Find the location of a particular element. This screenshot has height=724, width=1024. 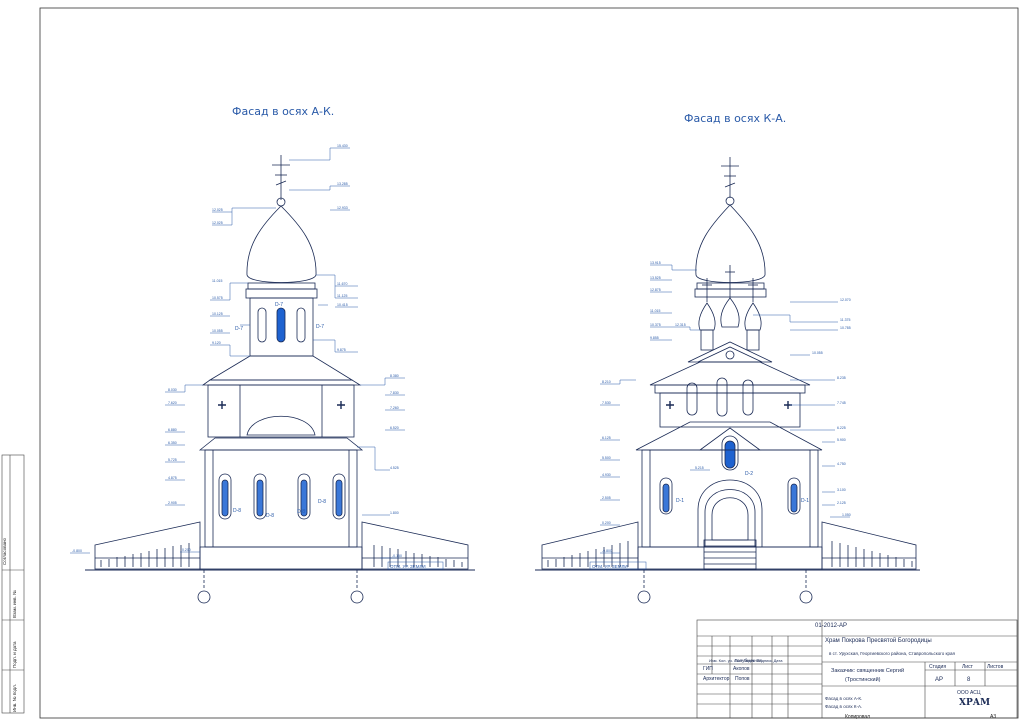

ground-level-right: ОТМ. УР. ЗЕМЛИ is located at coordinates (610, 566).